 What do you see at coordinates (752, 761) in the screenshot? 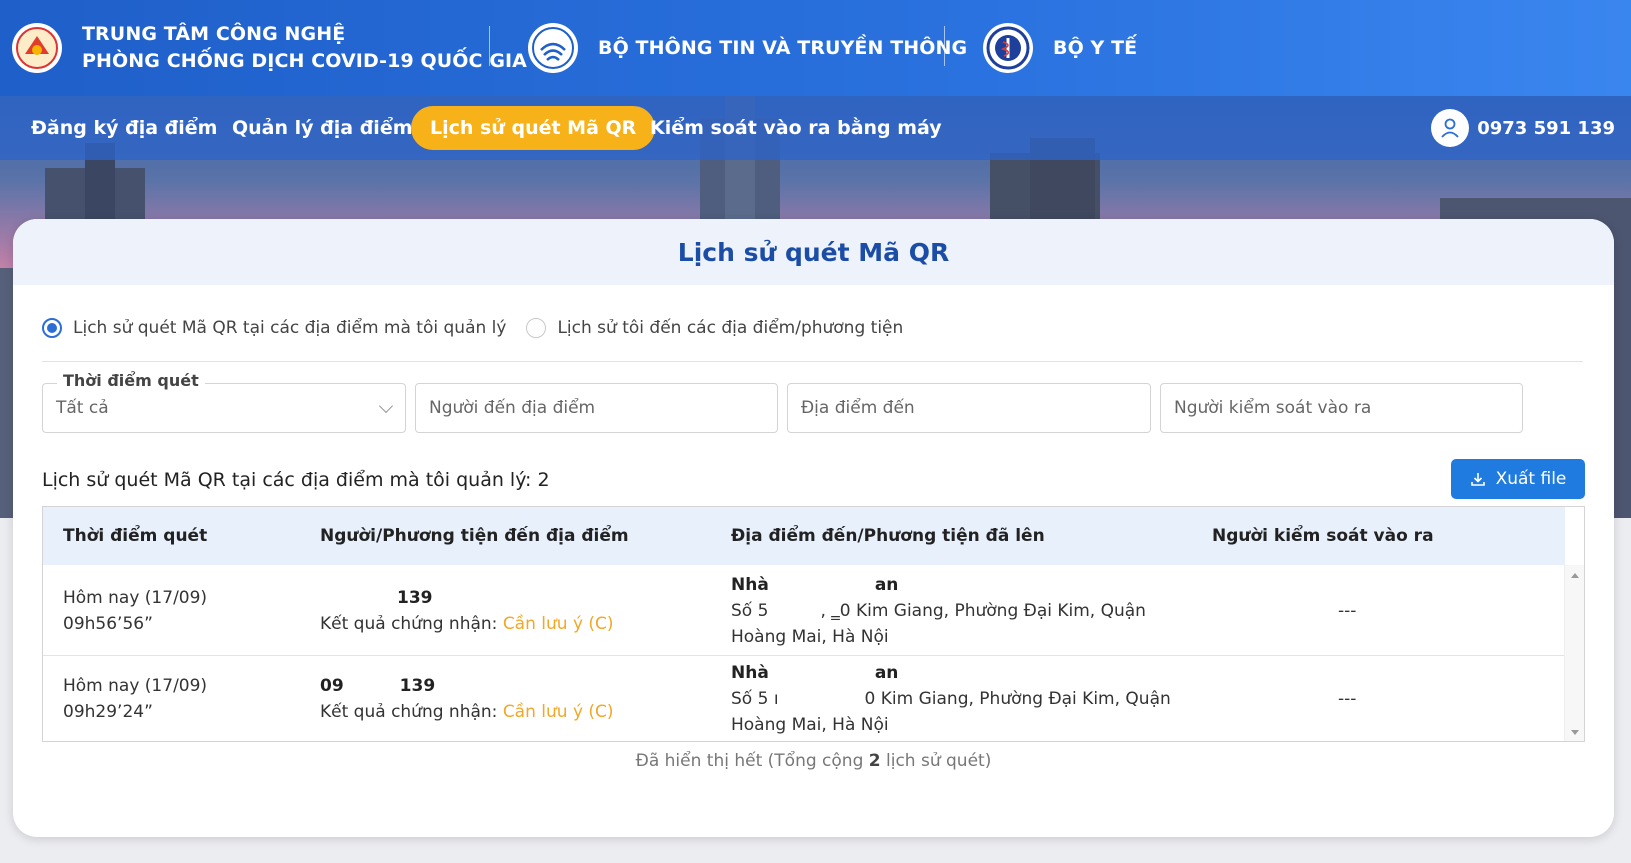
I see `footer-text: Đã hiển thị hết (Tổng cộng` at bounding box center [752, 761].